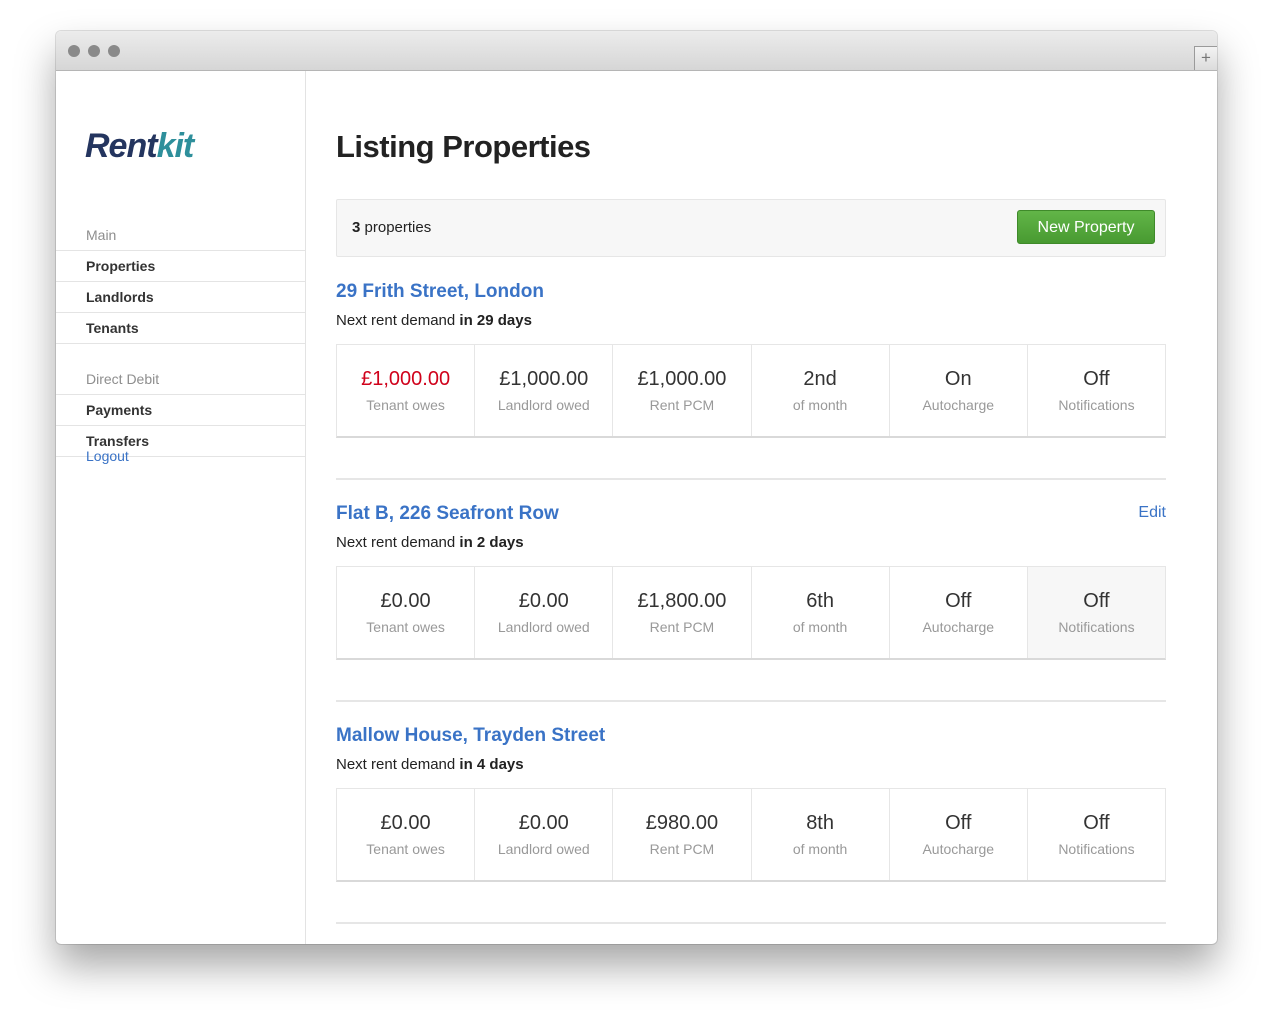 This screenshot has width=1273, height=1025. I want to click on sidebar-item-landlords: Landlords, so click(180, 297).